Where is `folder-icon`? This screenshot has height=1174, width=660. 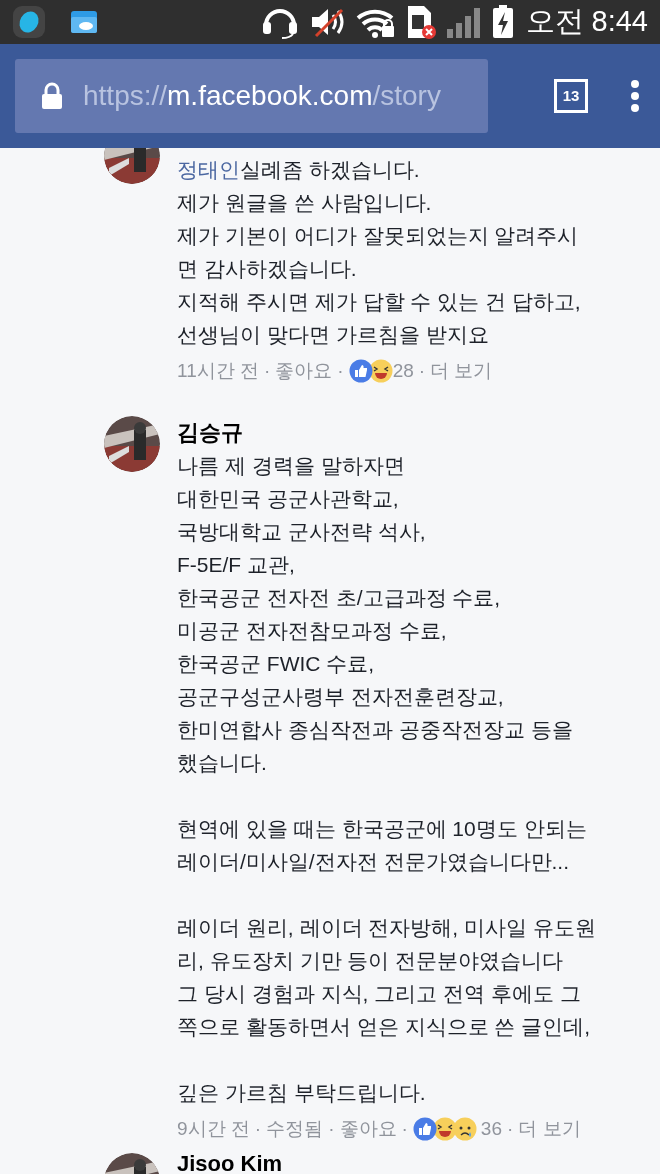
folder-icon is located at coordinates (84, 22).